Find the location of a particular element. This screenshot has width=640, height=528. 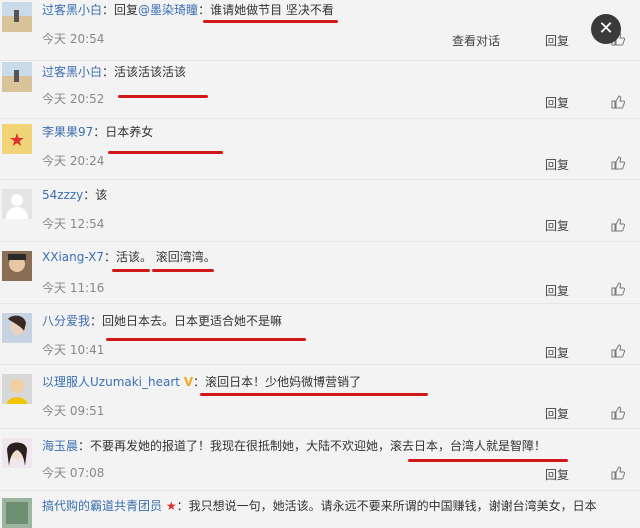

comment-text: 活该。 滚回湾湾。 is located at coordinates (165, 257).